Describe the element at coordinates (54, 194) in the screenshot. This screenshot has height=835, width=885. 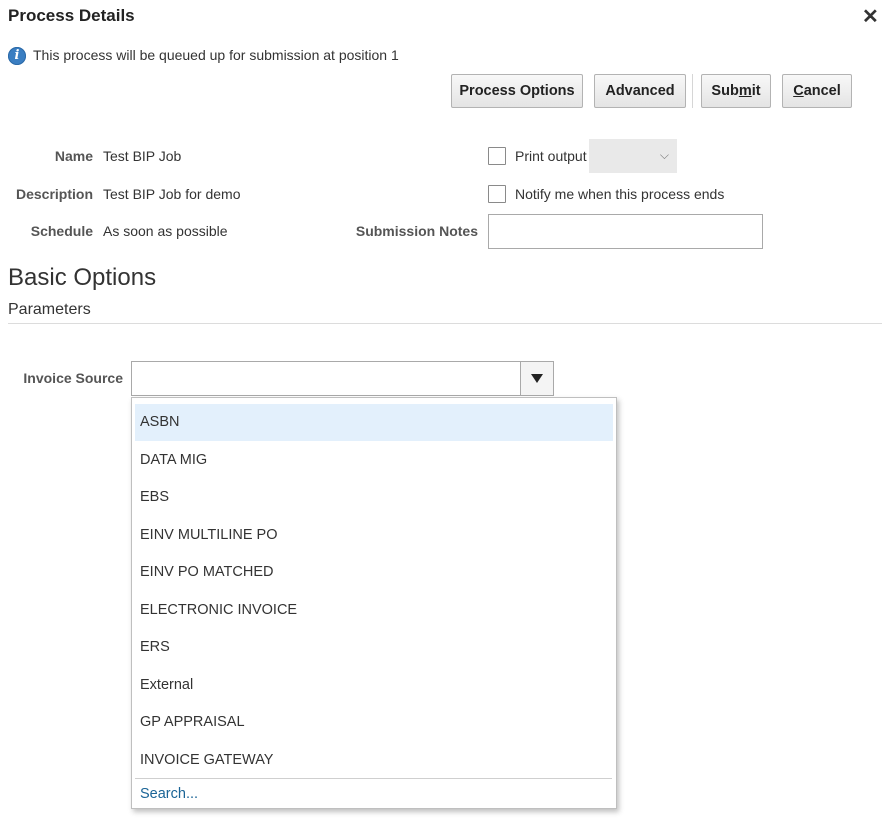
I see `description-label: Description` at that location.